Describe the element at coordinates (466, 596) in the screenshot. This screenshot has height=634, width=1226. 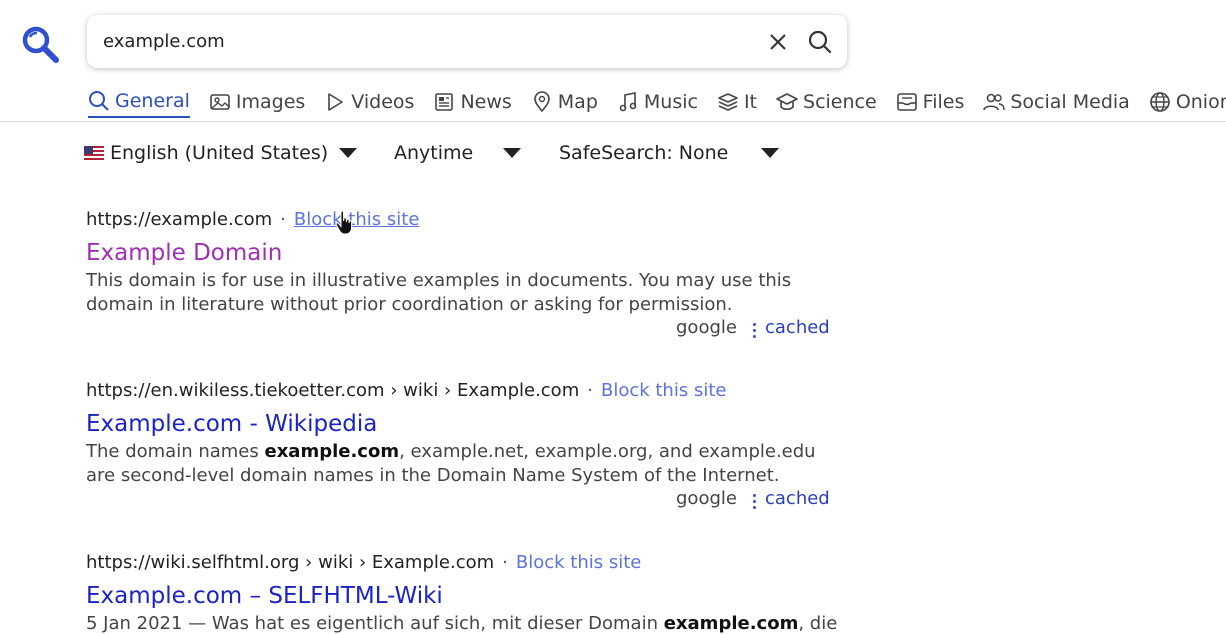
I see `result-title-link: Example.com – SELFHTML-Wiki` at that location.